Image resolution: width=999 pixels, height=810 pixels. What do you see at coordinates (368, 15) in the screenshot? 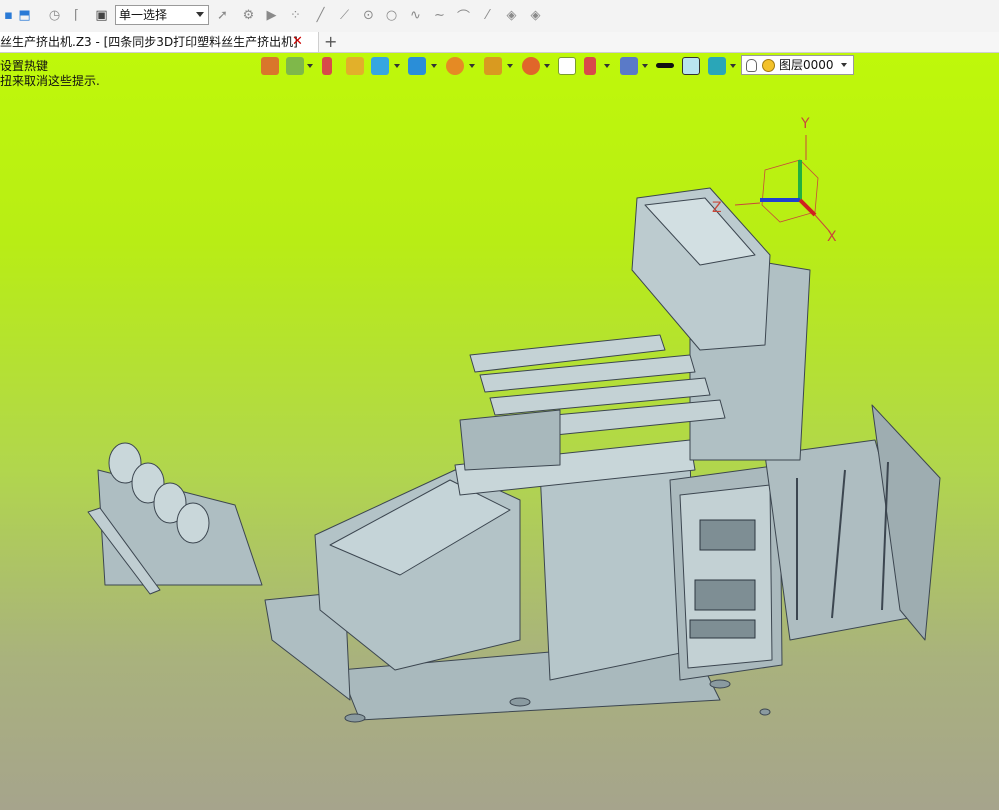
I see `circle-center-icon: ⊙` at bounding box center [368, 15].